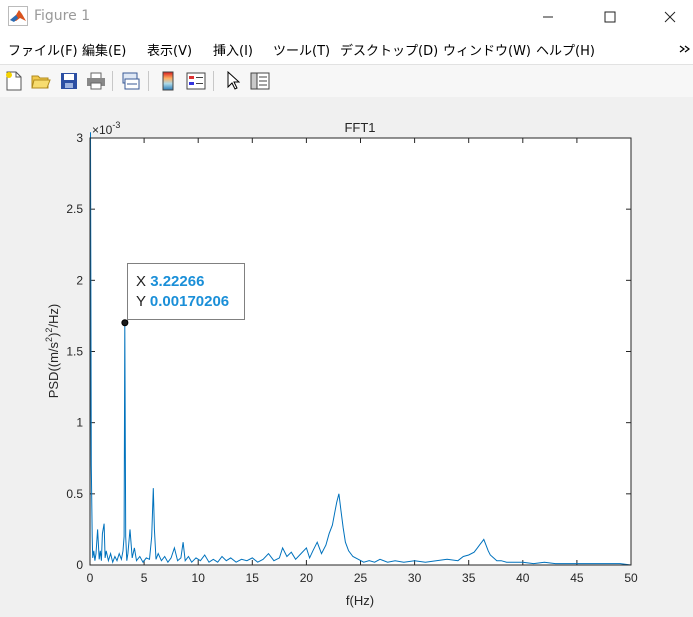 The width and height of the screenshot is (693, 617). I want to click on menu-insert: 挿入(I), so click(233, 49).